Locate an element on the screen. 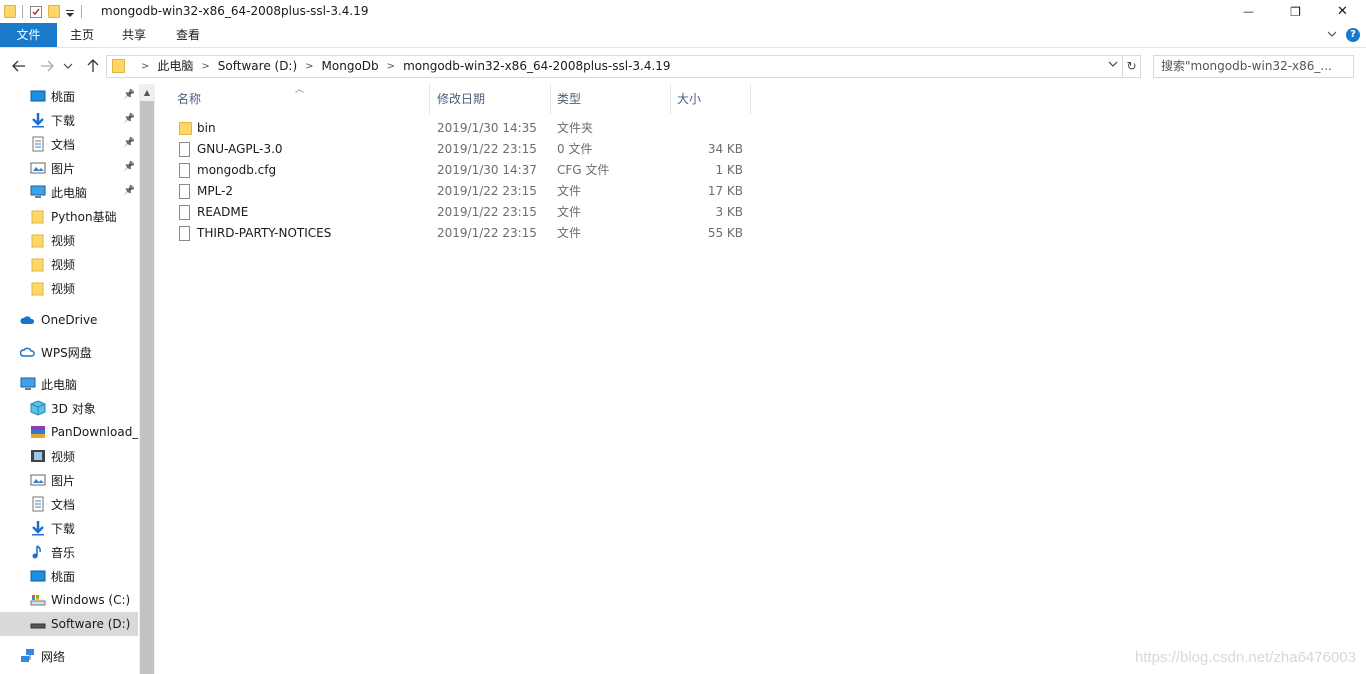 The image size is (1366, 674). restore-button: ❐ is located at coordinates (1295, 11).